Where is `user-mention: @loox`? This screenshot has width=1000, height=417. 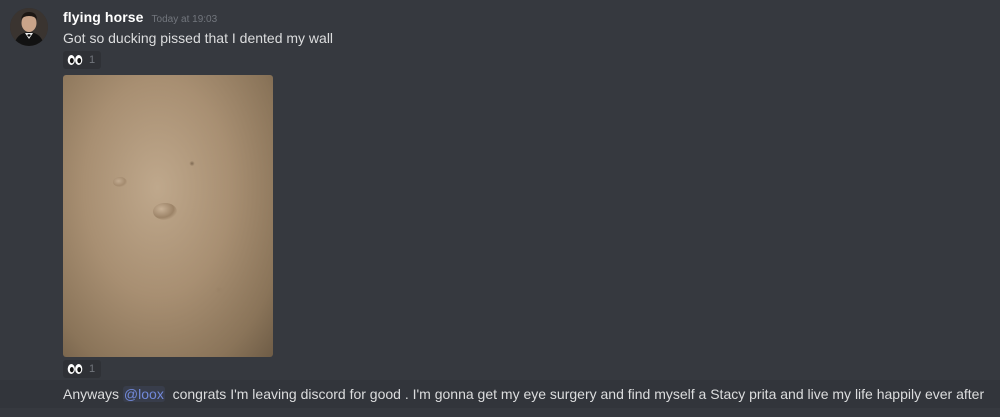
user-mention: @loox is located at coordinates (143, 394).